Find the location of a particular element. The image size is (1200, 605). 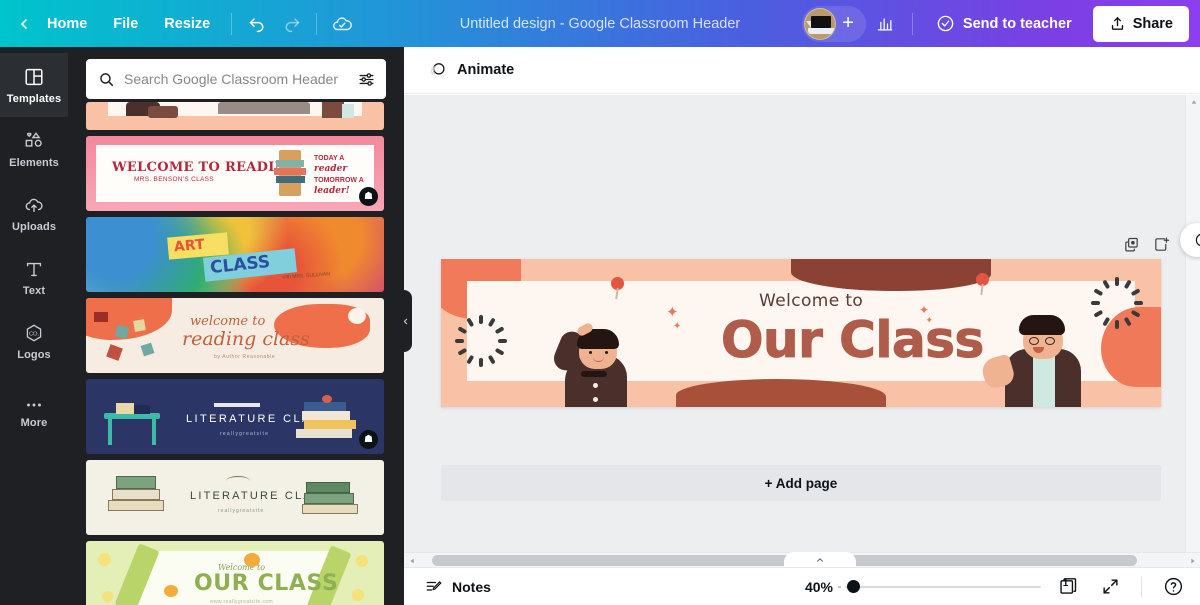

top-toolbar-left: Home File Resize is located at coordinates (179, 23).